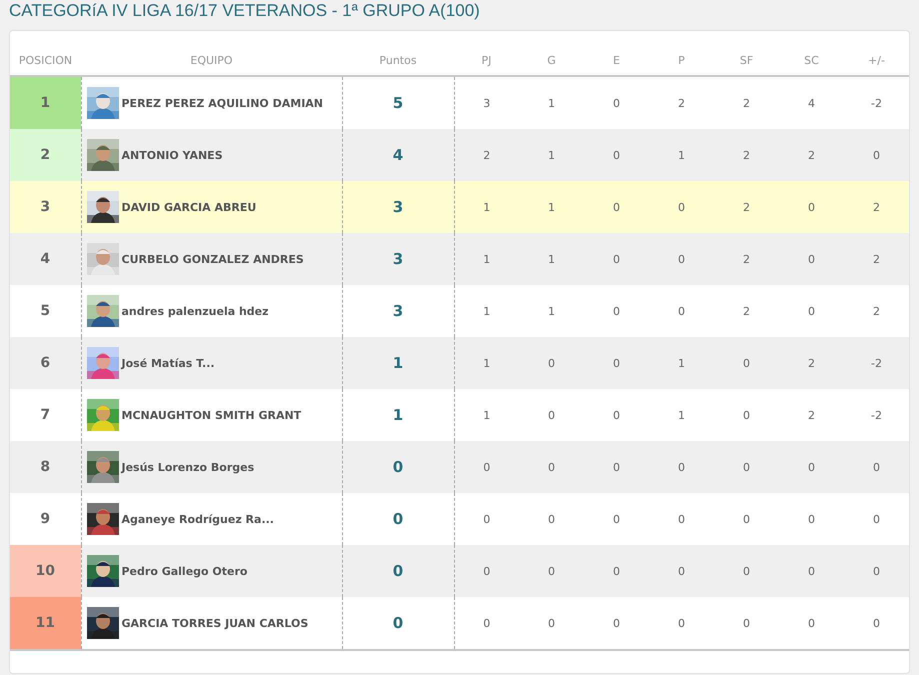 This screenshot has height=675, width=919. Describe the element at coordinates (213, 259) in the screenshot. I see `team-name: CURBELO GONZALEZ ANDRES` at that location.